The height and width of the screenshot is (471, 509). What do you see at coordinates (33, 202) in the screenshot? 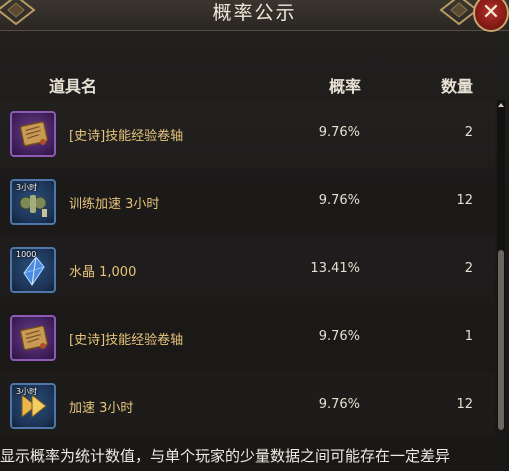
I see `training-speedup-icon: 3小时` at bounding box center [33, 202].